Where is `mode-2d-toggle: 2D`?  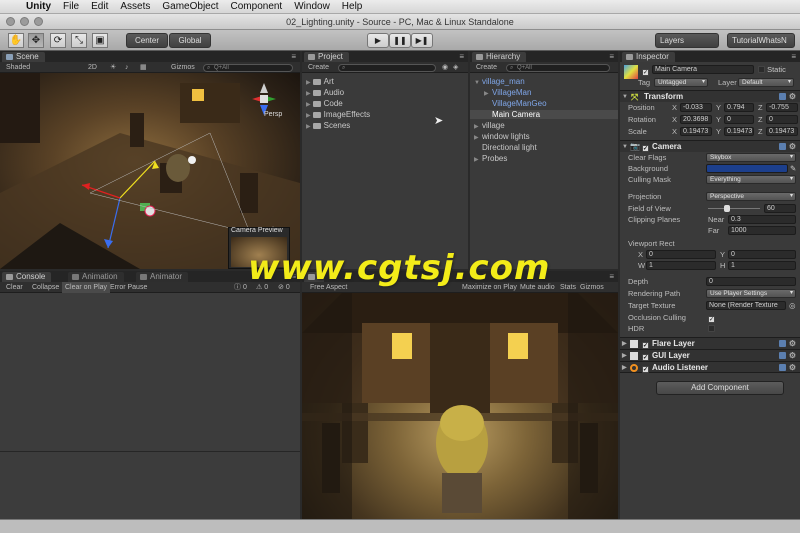
mode-2d-toggle: 2D is located at coordinates (92, 67).